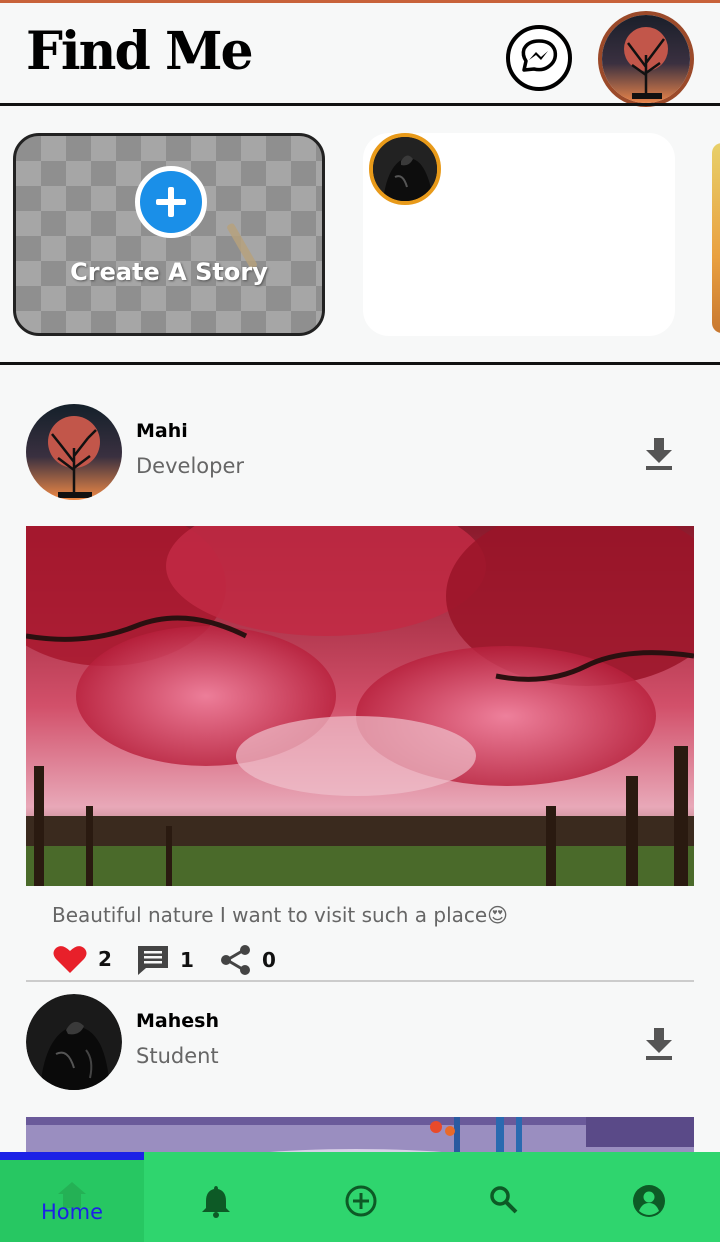  I want to click on story-avatar, so click(405, 169).